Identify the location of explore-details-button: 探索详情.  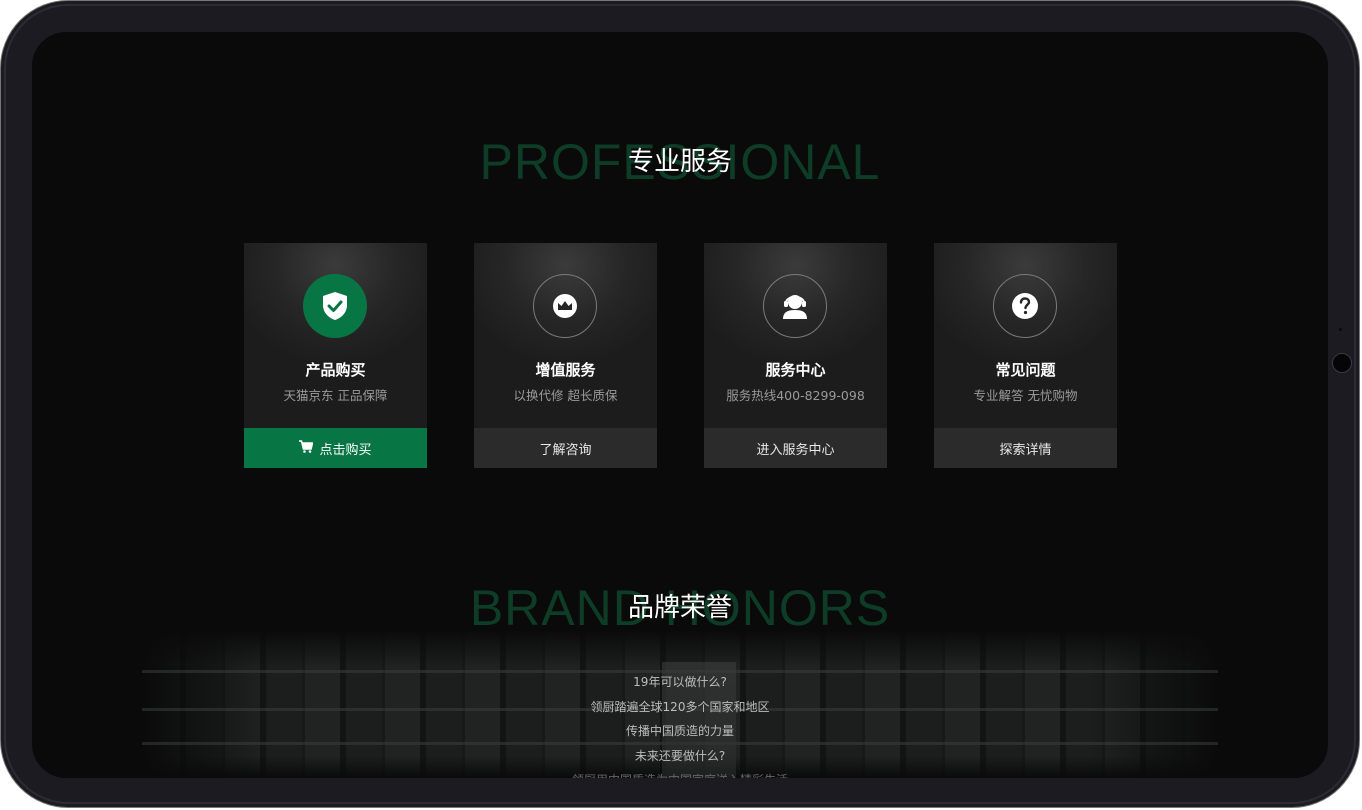
(1025, 448).